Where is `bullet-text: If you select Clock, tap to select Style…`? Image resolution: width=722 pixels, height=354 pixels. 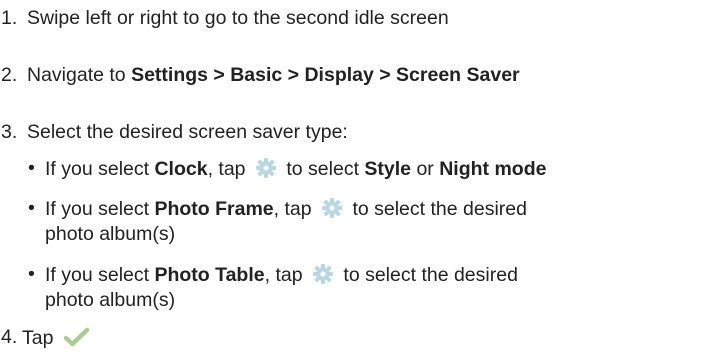 bullet-text: If you select Clock, tap to select Style… is located at coordinates (295, 169).